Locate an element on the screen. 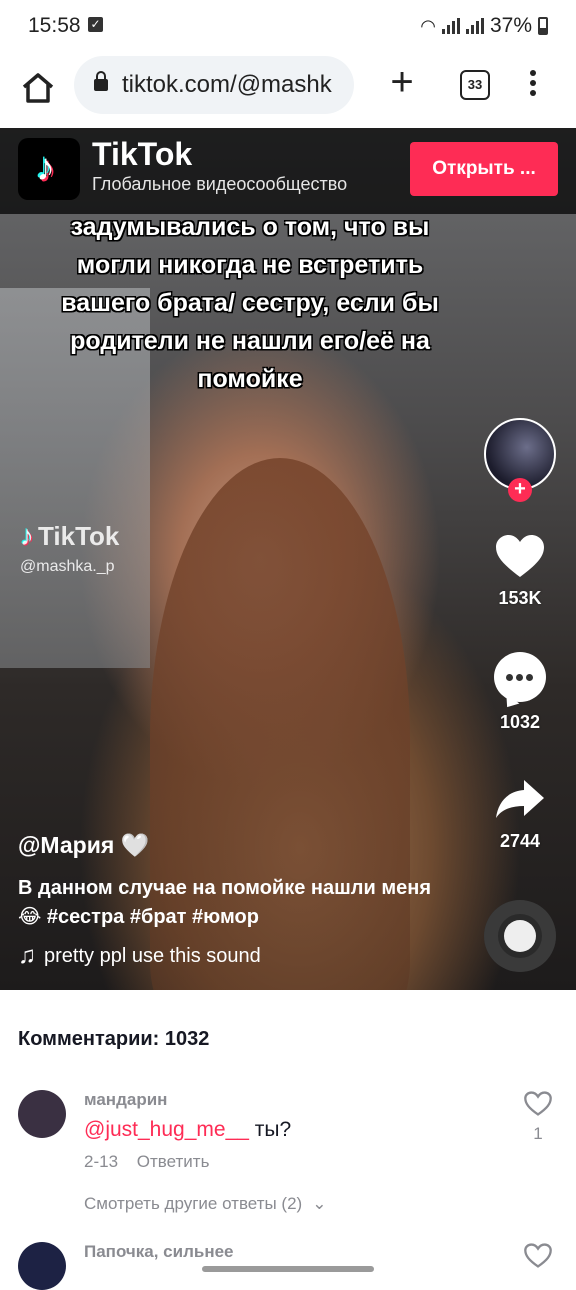 The height and width of the screenshot is (1290, 576). banner-app-name: TikTok is located at coordinates (142, 154).